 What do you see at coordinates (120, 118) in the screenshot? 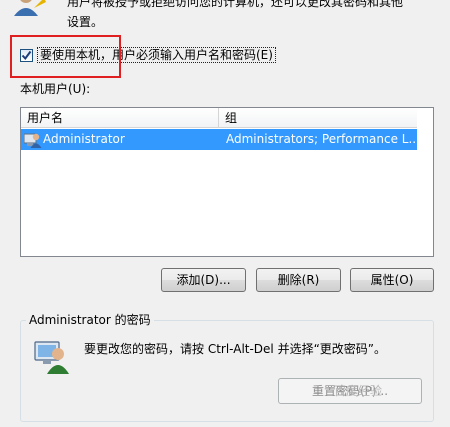
I see `column-header-username: 用户名` at bounding box center [120, 118].